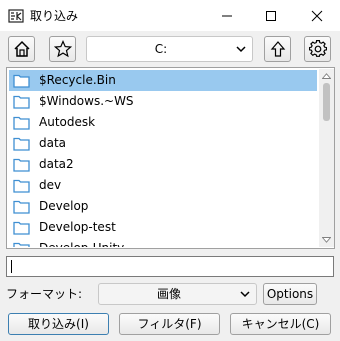 The image size is (340, 341). I want to click on import-button: 取り込み(I), so click(58, 324).